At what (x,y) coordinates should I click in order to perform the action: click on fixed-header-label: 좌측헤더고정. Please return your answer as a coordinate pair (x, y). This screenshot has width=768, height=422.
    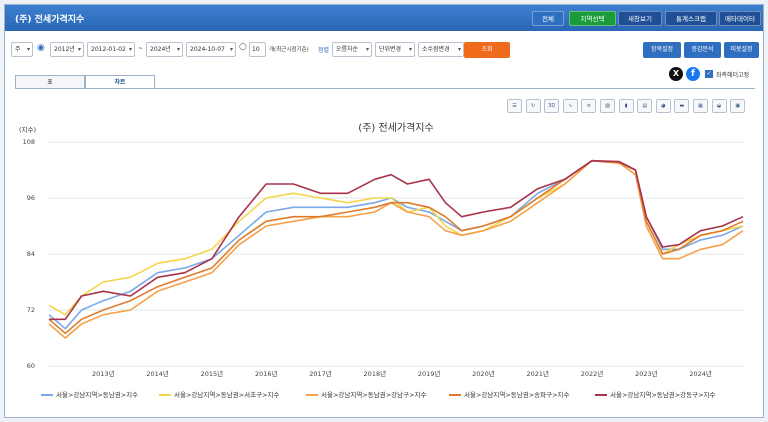
    Looking at the image, I should click on (733, 75).